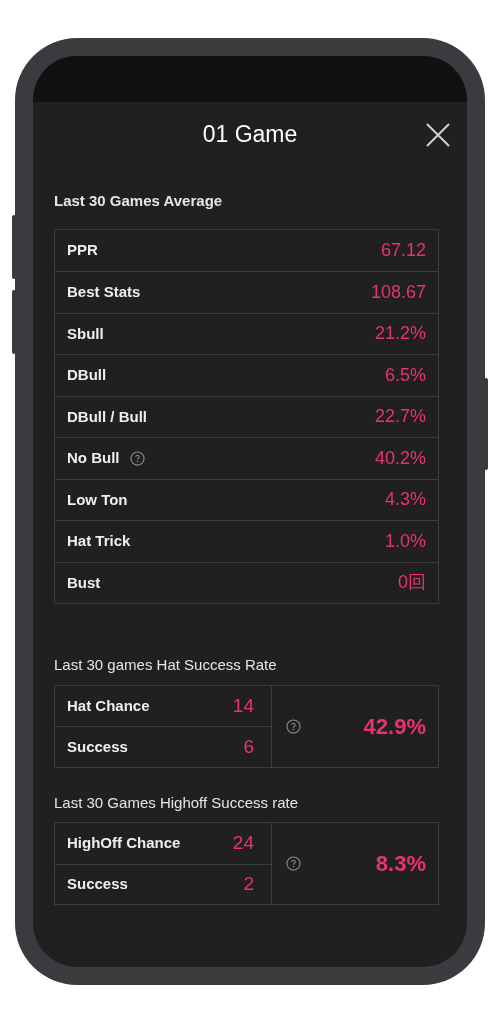 The width and height of the screenshot is (495, 1024). Describe the element at coordinates (243, 843) in the screenshot. I see `stat-value: 24` at that location.